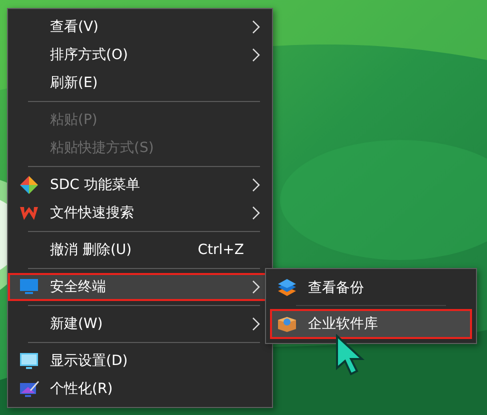  I want to click on menu-item: 个性化(R), so click(140, 389).